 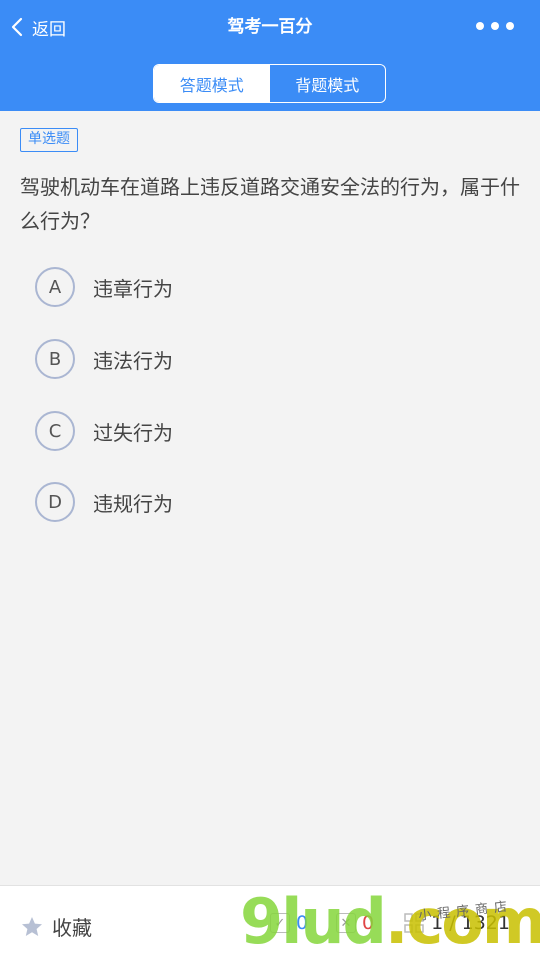 I want to click on right-count: ✓ 0, so click(x=289, y=923).